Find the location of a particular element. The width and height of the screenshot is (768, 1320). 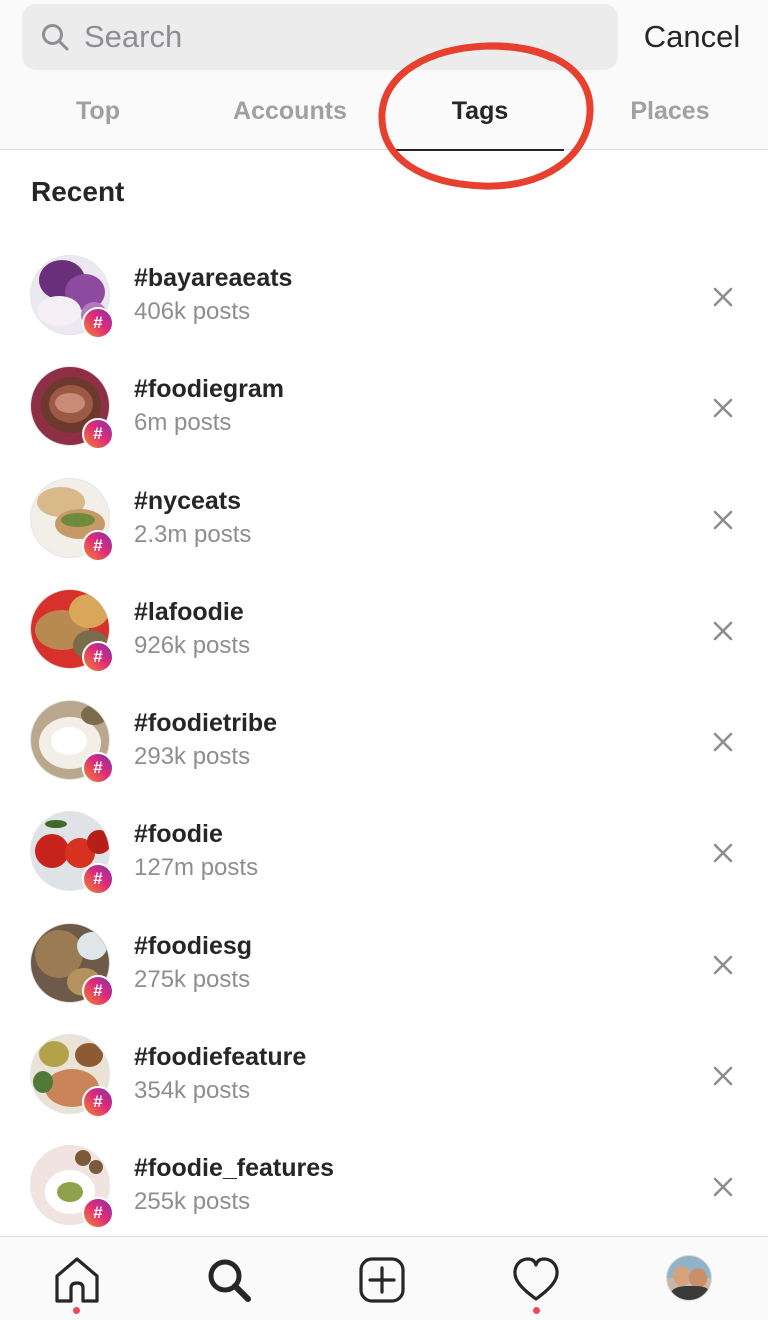

tab-accounts: Accounts is located at coordinates (290, 114).